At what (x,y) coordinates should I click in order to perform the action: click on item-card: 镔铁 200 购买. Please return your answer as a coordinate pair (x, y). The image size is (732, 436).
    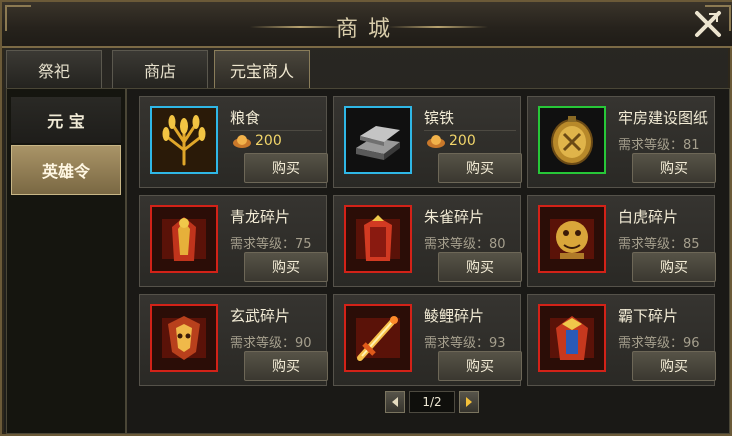
    Looking at the image, I should click on (427, 142).